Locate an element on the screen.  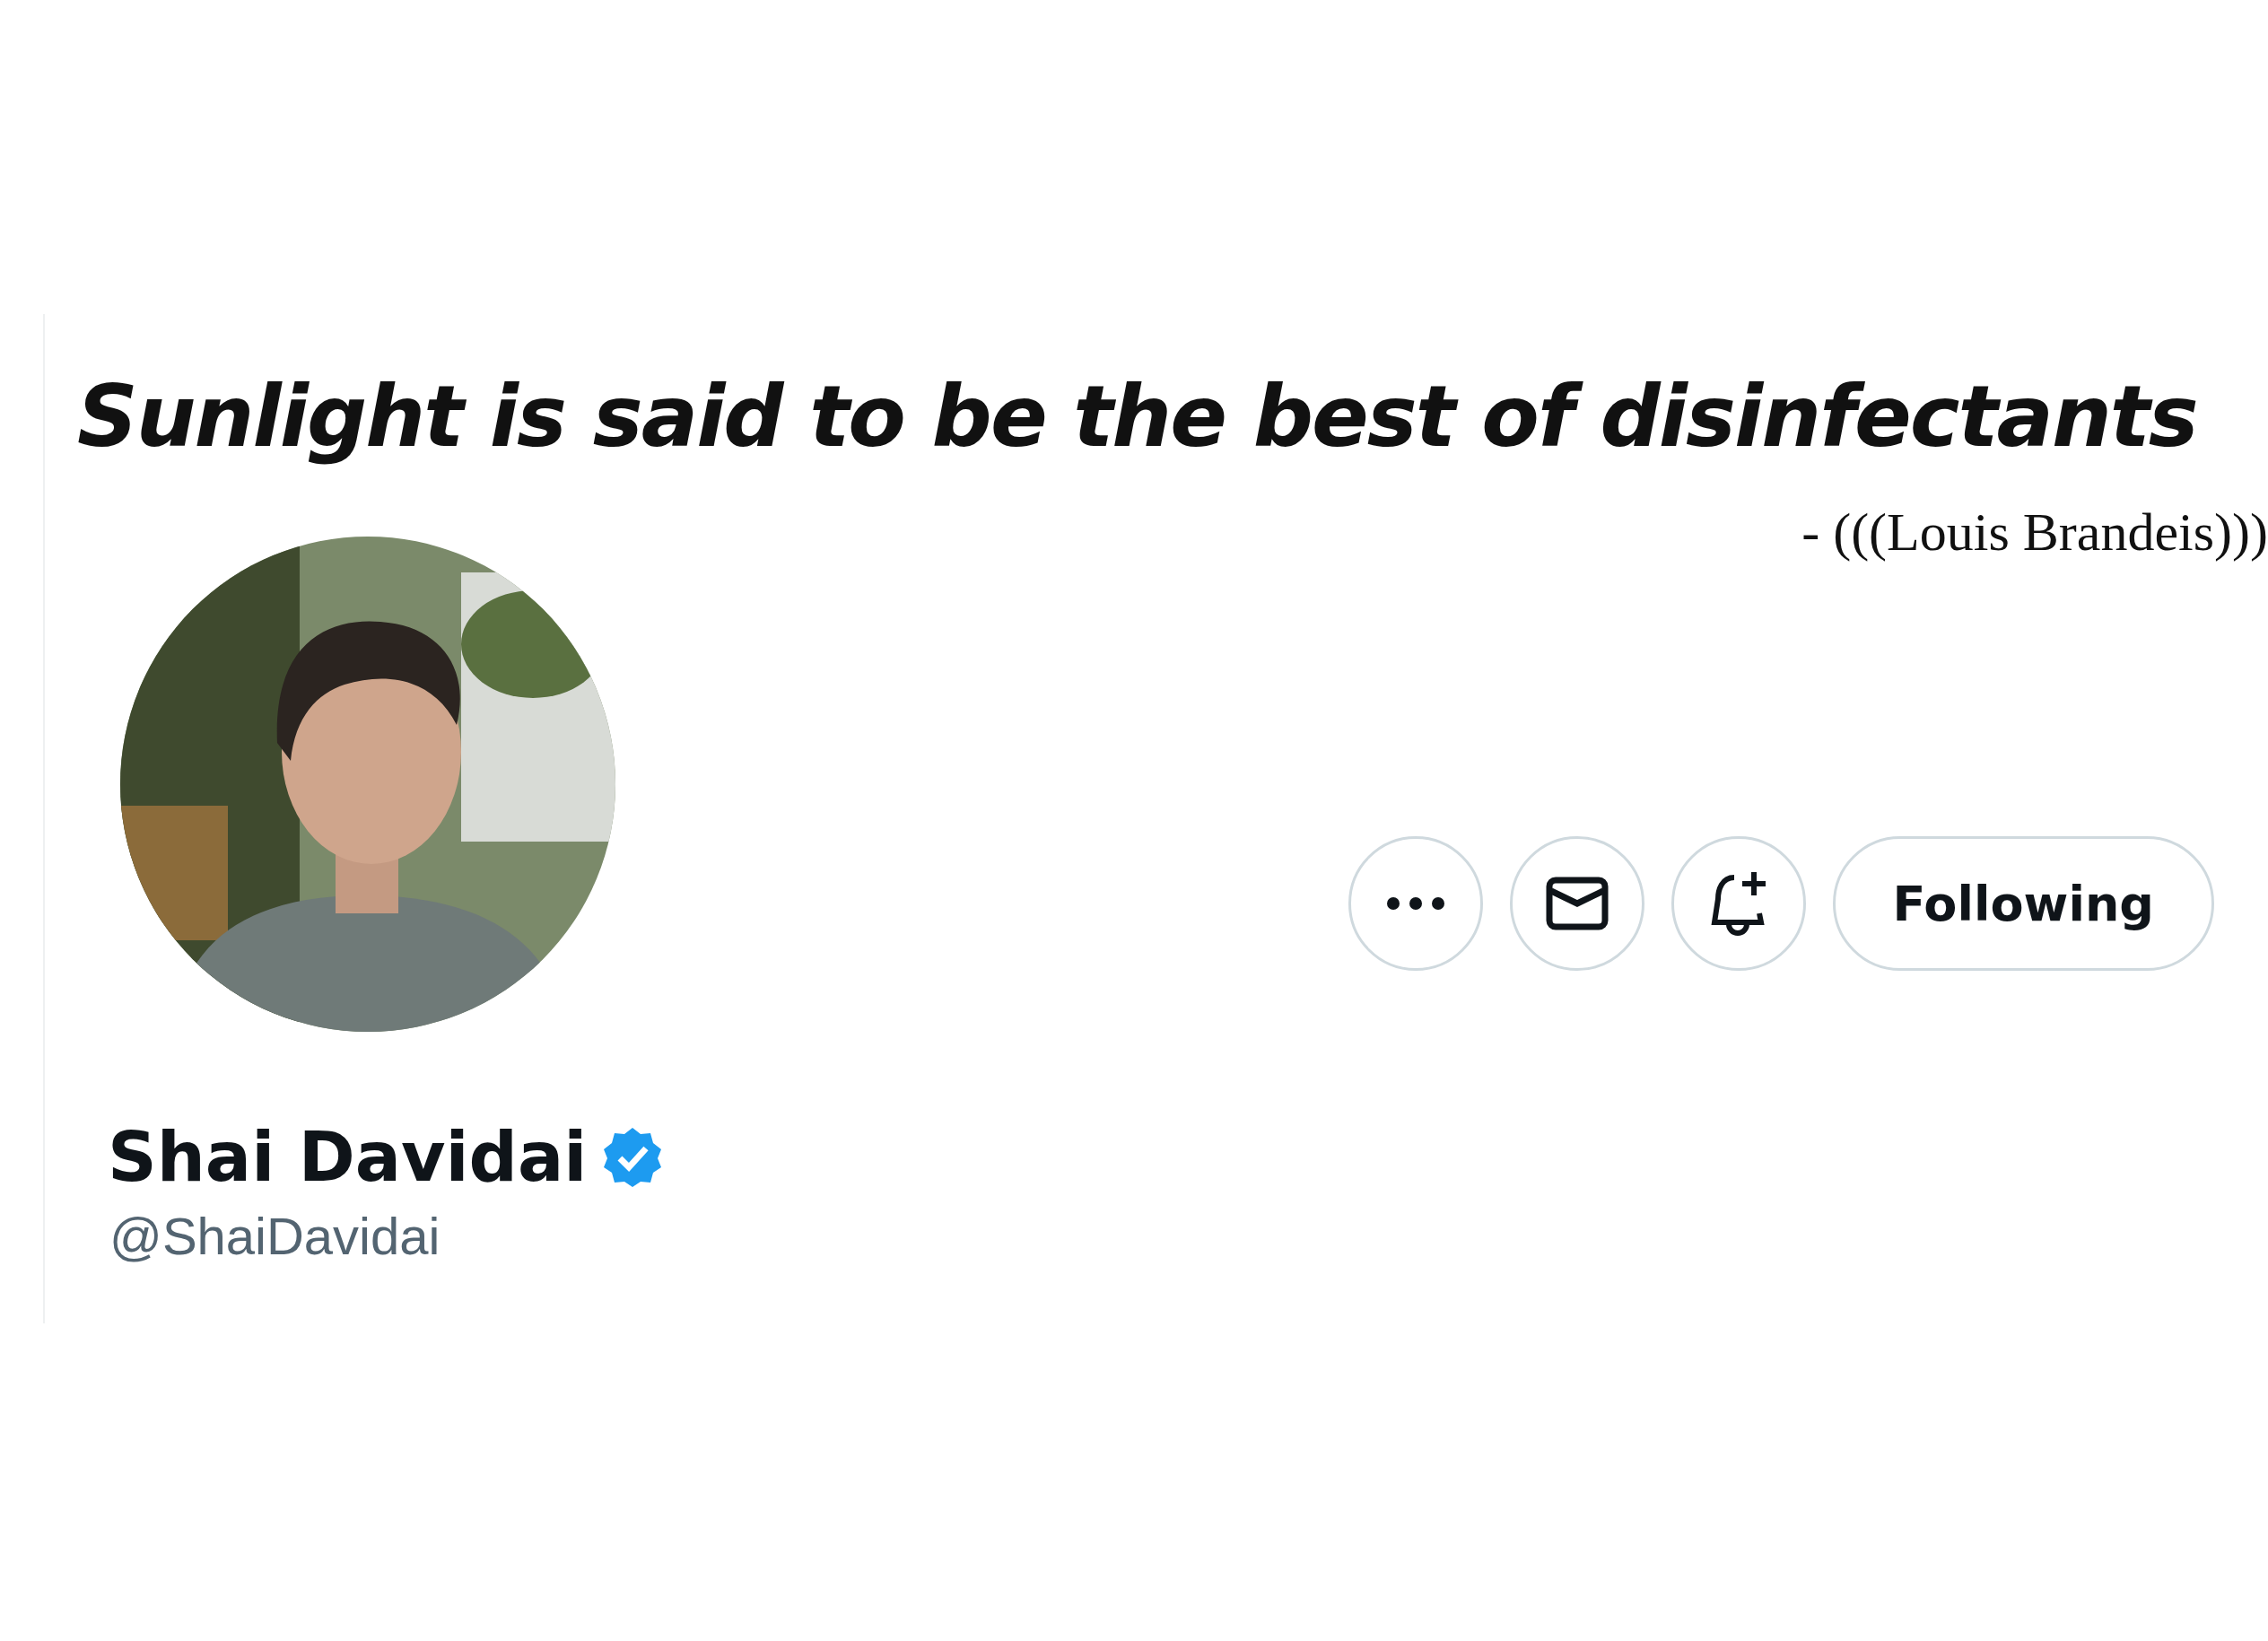
banner-quote: Sunlight is said to be the best of disinfectants is located at coordinates (1137, 417).